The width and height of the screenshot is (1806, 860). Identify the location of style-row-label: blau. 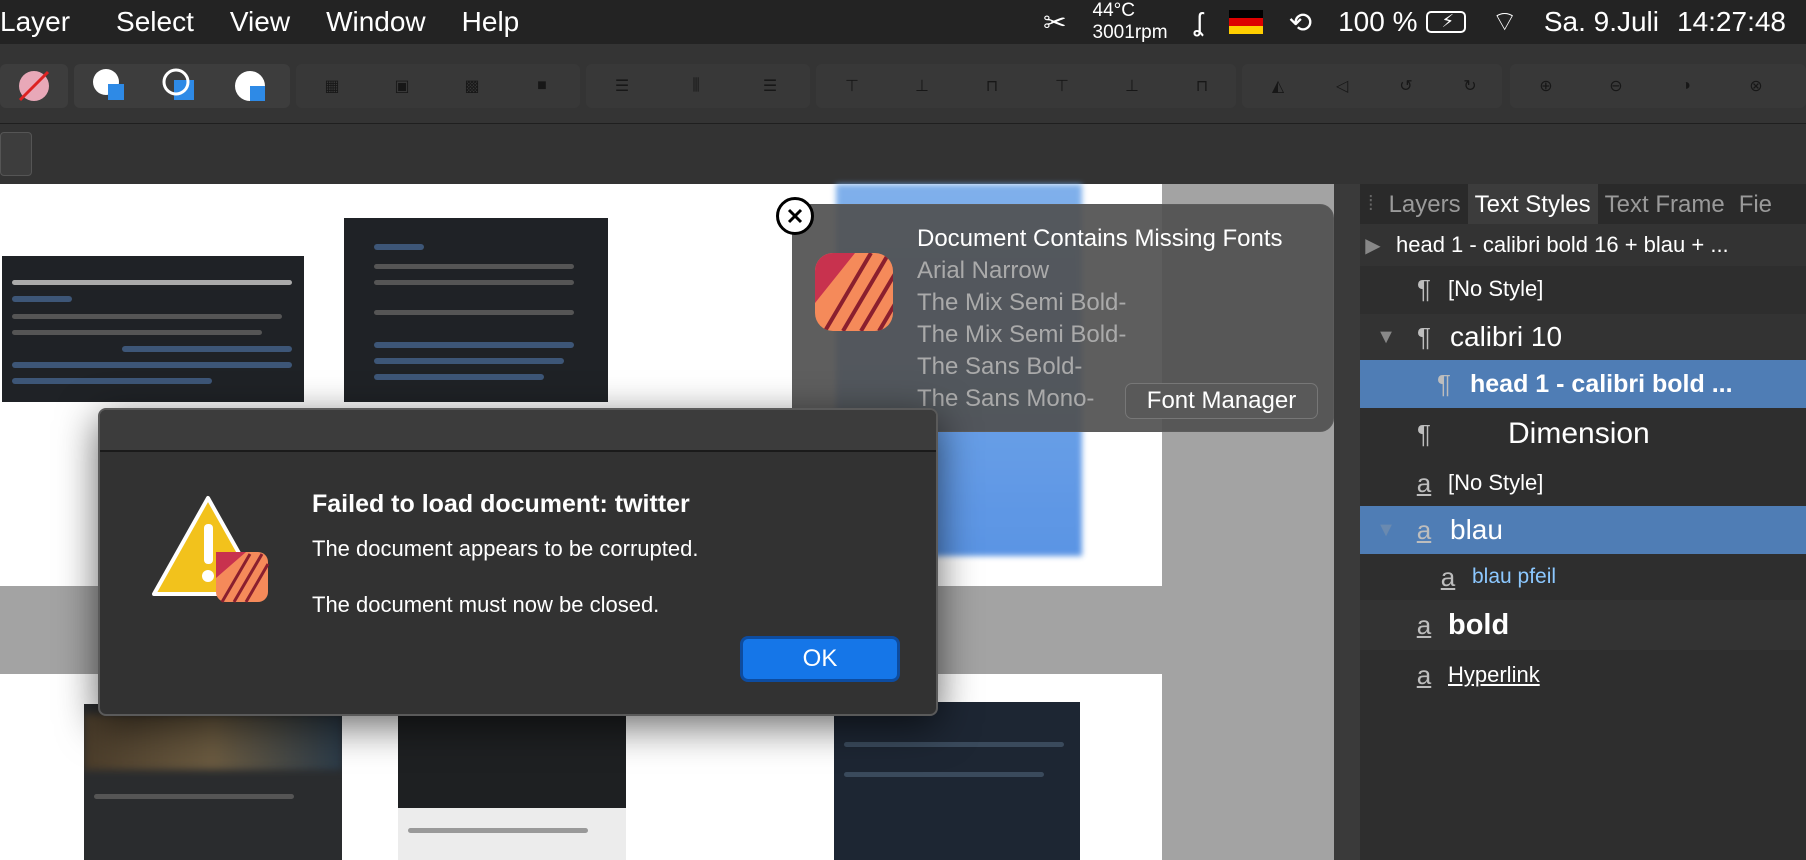
(1476, 529).